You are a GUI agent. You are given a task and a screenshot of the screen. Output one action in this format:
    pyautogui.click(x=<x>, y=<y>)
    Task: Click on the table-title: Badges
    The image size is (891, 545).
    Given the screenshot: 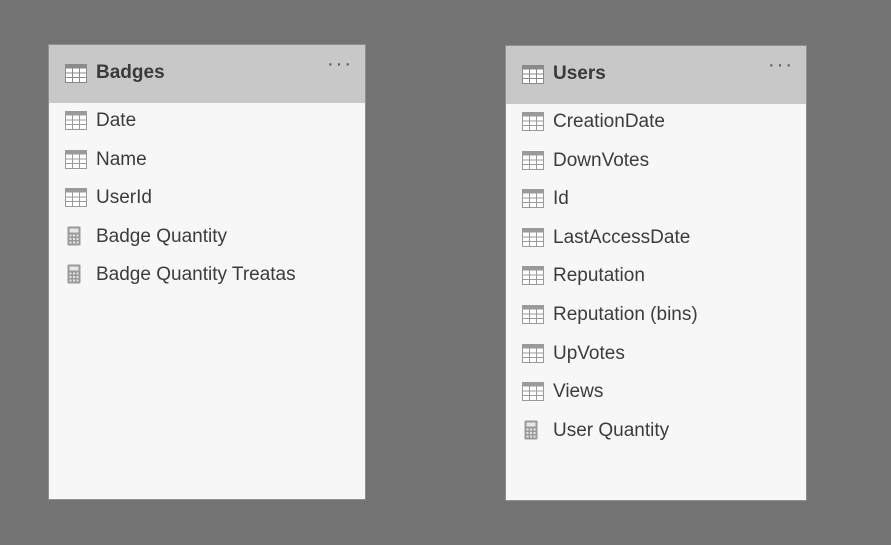 What is the action you would take?
    pyautogui.click(x=130, y=72)
    